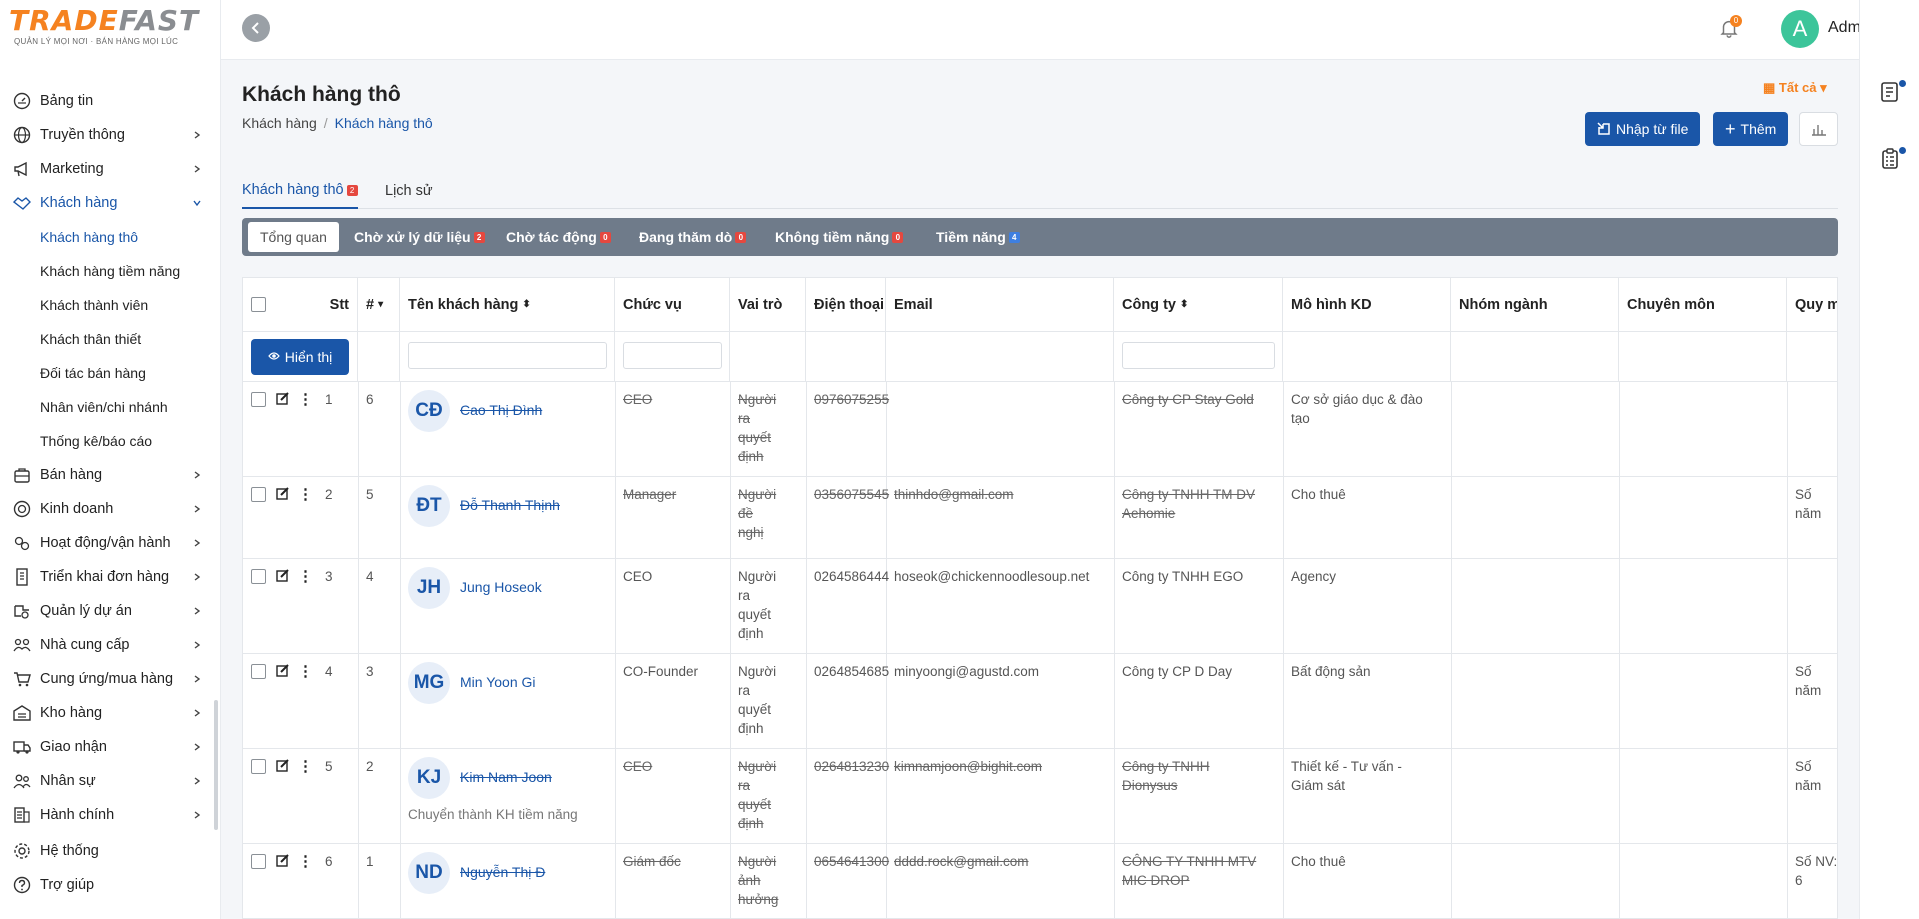  What do you see at coordinates (110, 203) in the screenshot?
I see `sidebar-item-khach-hang: Khách hàng` at bounding box center [110, 203].